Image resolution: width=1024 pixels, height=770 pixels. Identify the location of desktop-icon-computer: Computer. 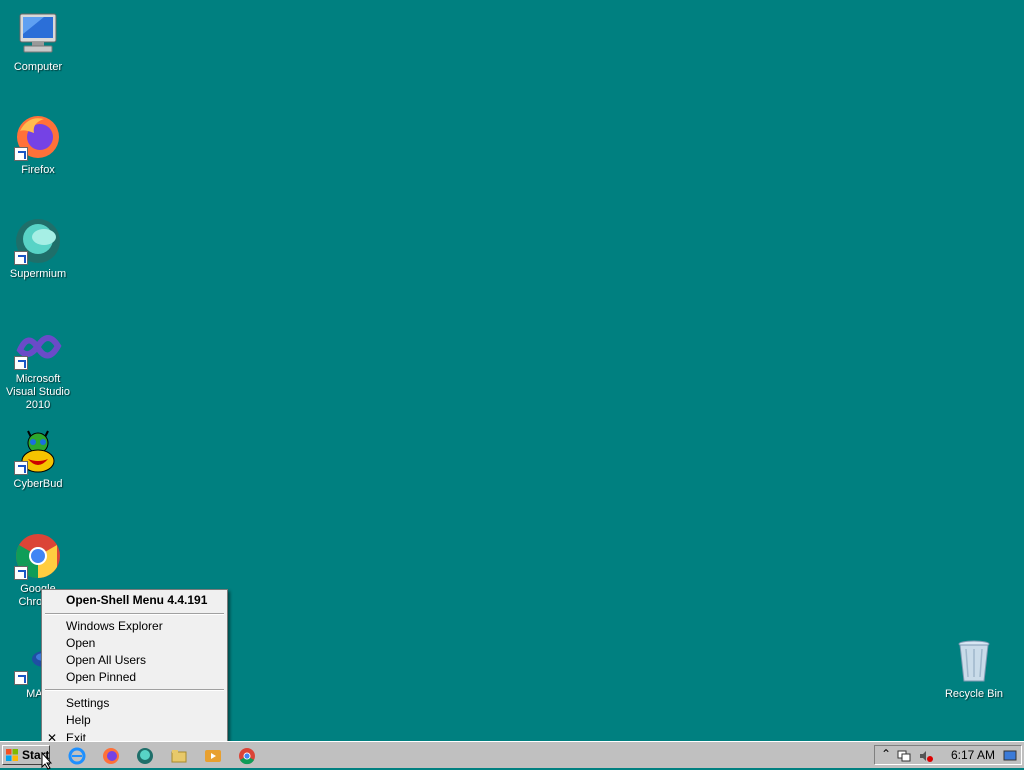
(38, 42).